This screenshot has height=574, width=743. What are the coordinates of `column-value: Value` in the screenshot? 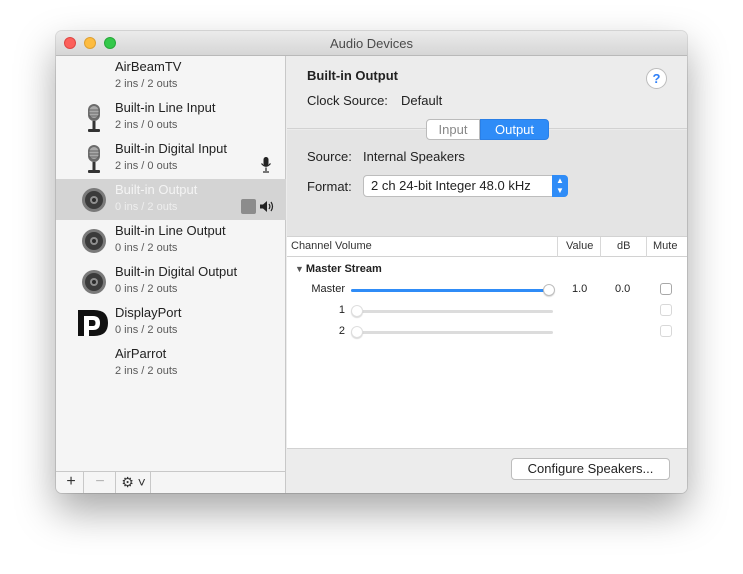 It's located at (579, 246).